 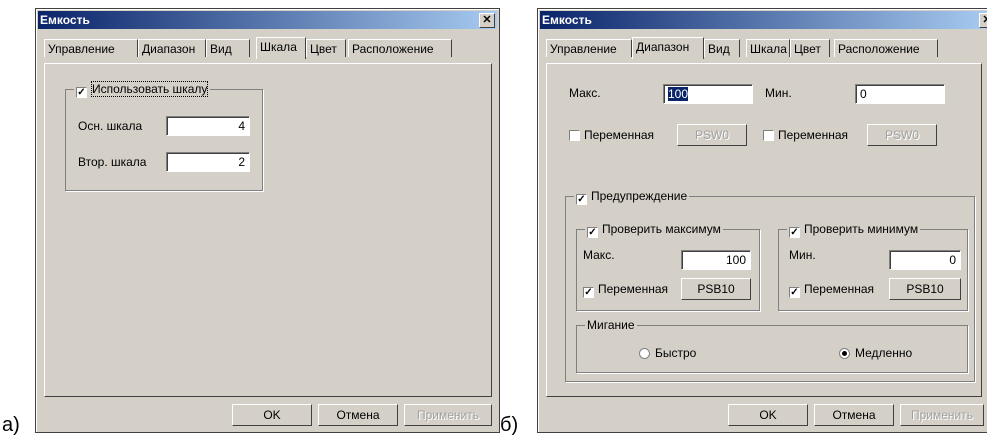 I want to click on main-scale-input: 4, so click(x=208, y=126).